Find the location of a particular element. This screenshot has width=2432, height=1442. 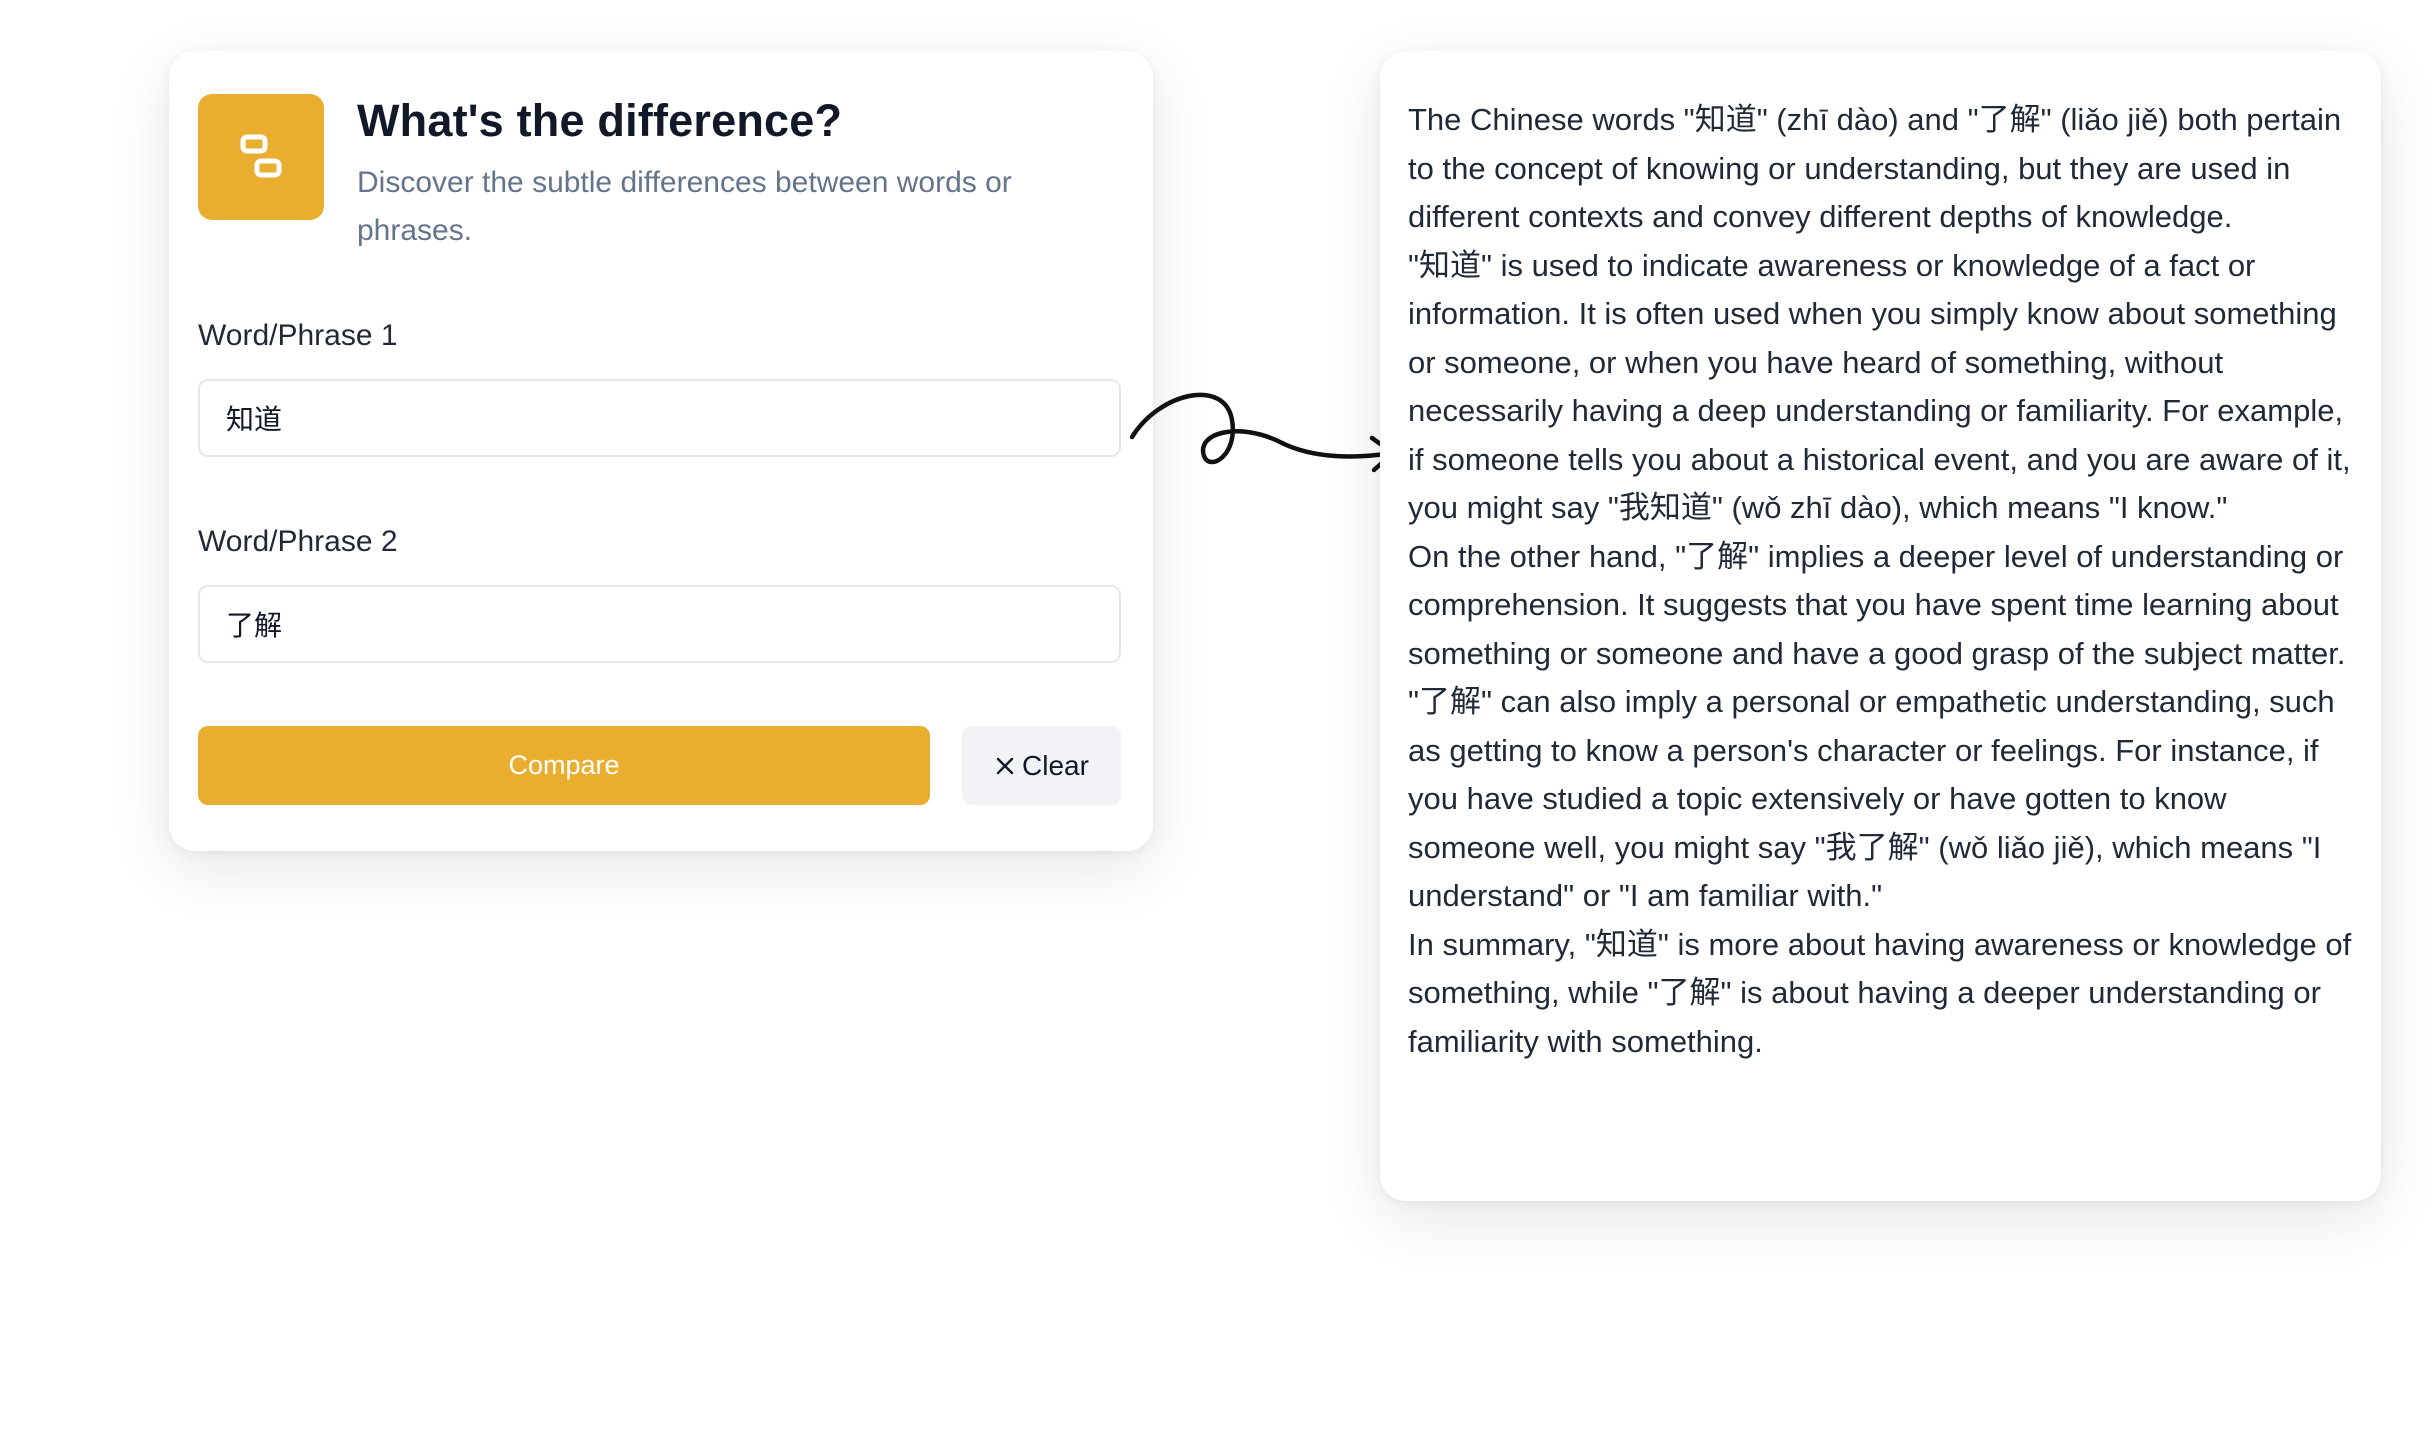

clear-button-label: Clear is located at coordinates (1055, 765).